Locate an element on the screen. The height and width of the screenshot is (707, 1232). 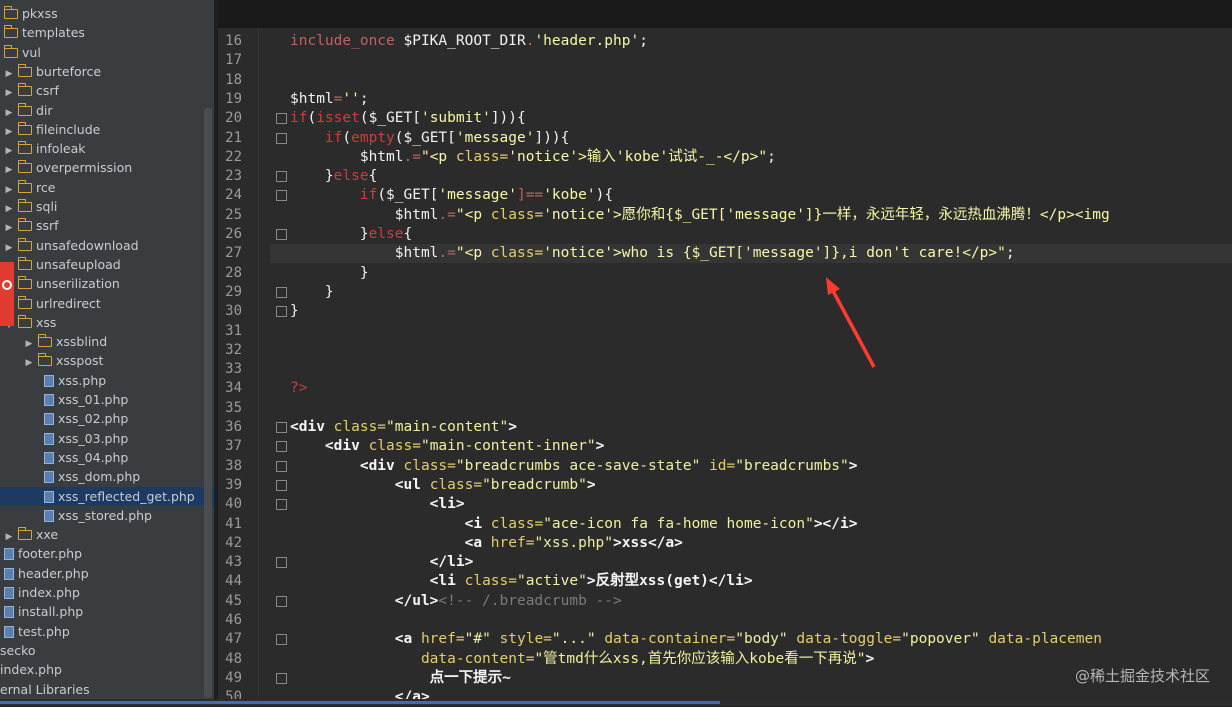
code-token: > is located at coordinates (591, 484).